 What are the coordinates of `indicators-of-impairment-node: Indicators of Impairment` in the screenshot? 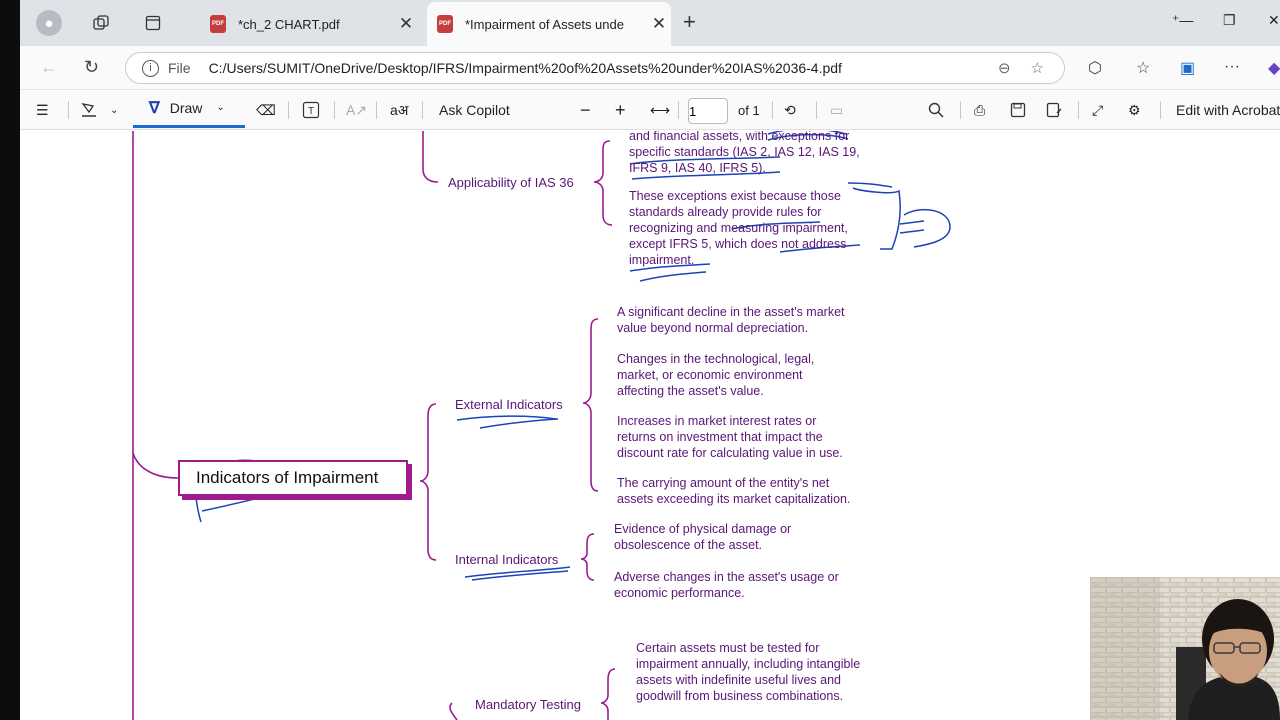 It's located at (293, 478).